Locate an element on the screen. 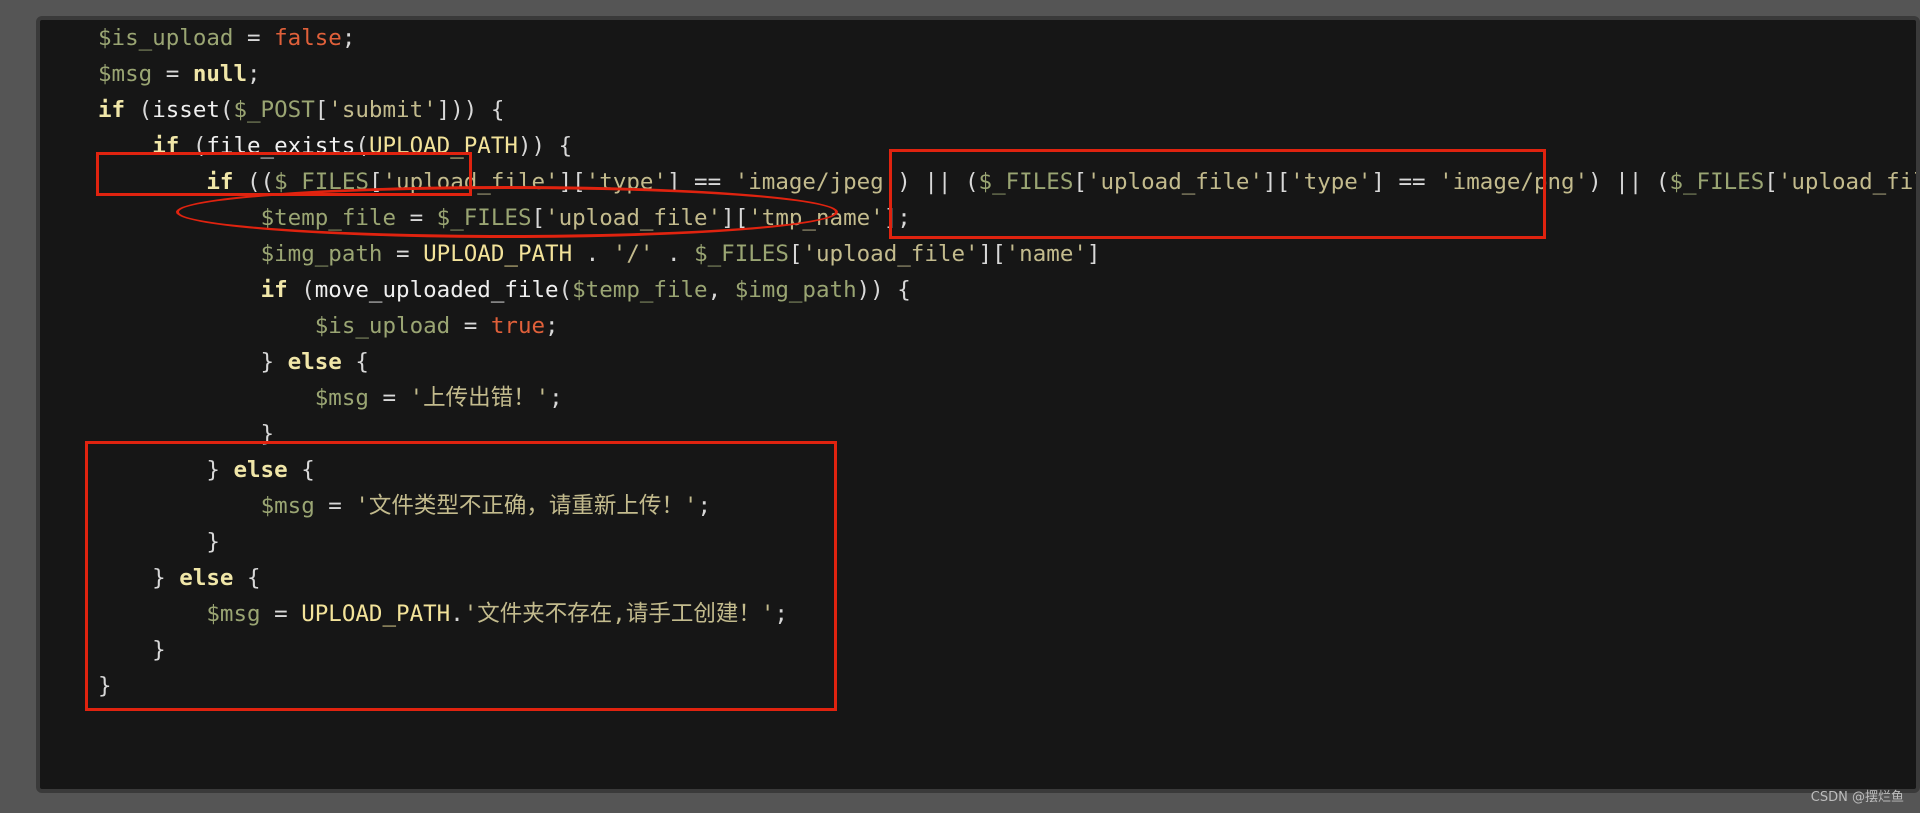 The width and height of the screenshot is (1920, 813). code-line: $is_upload = false; is located at coordinates (1007, 38).